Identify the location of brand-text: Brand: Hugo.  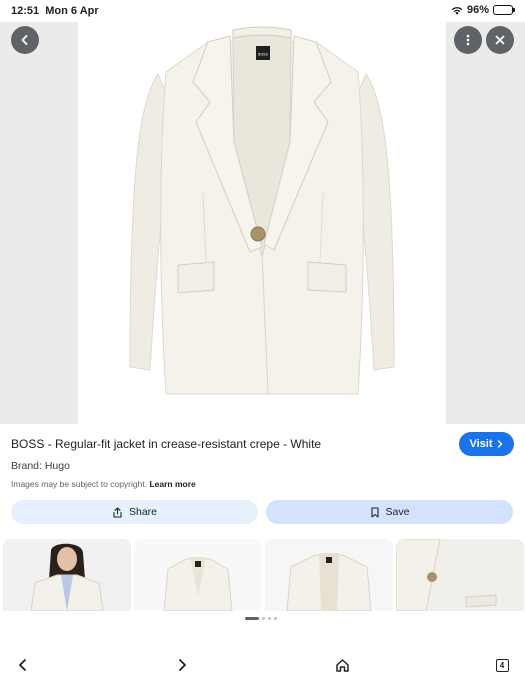
(40, 466).